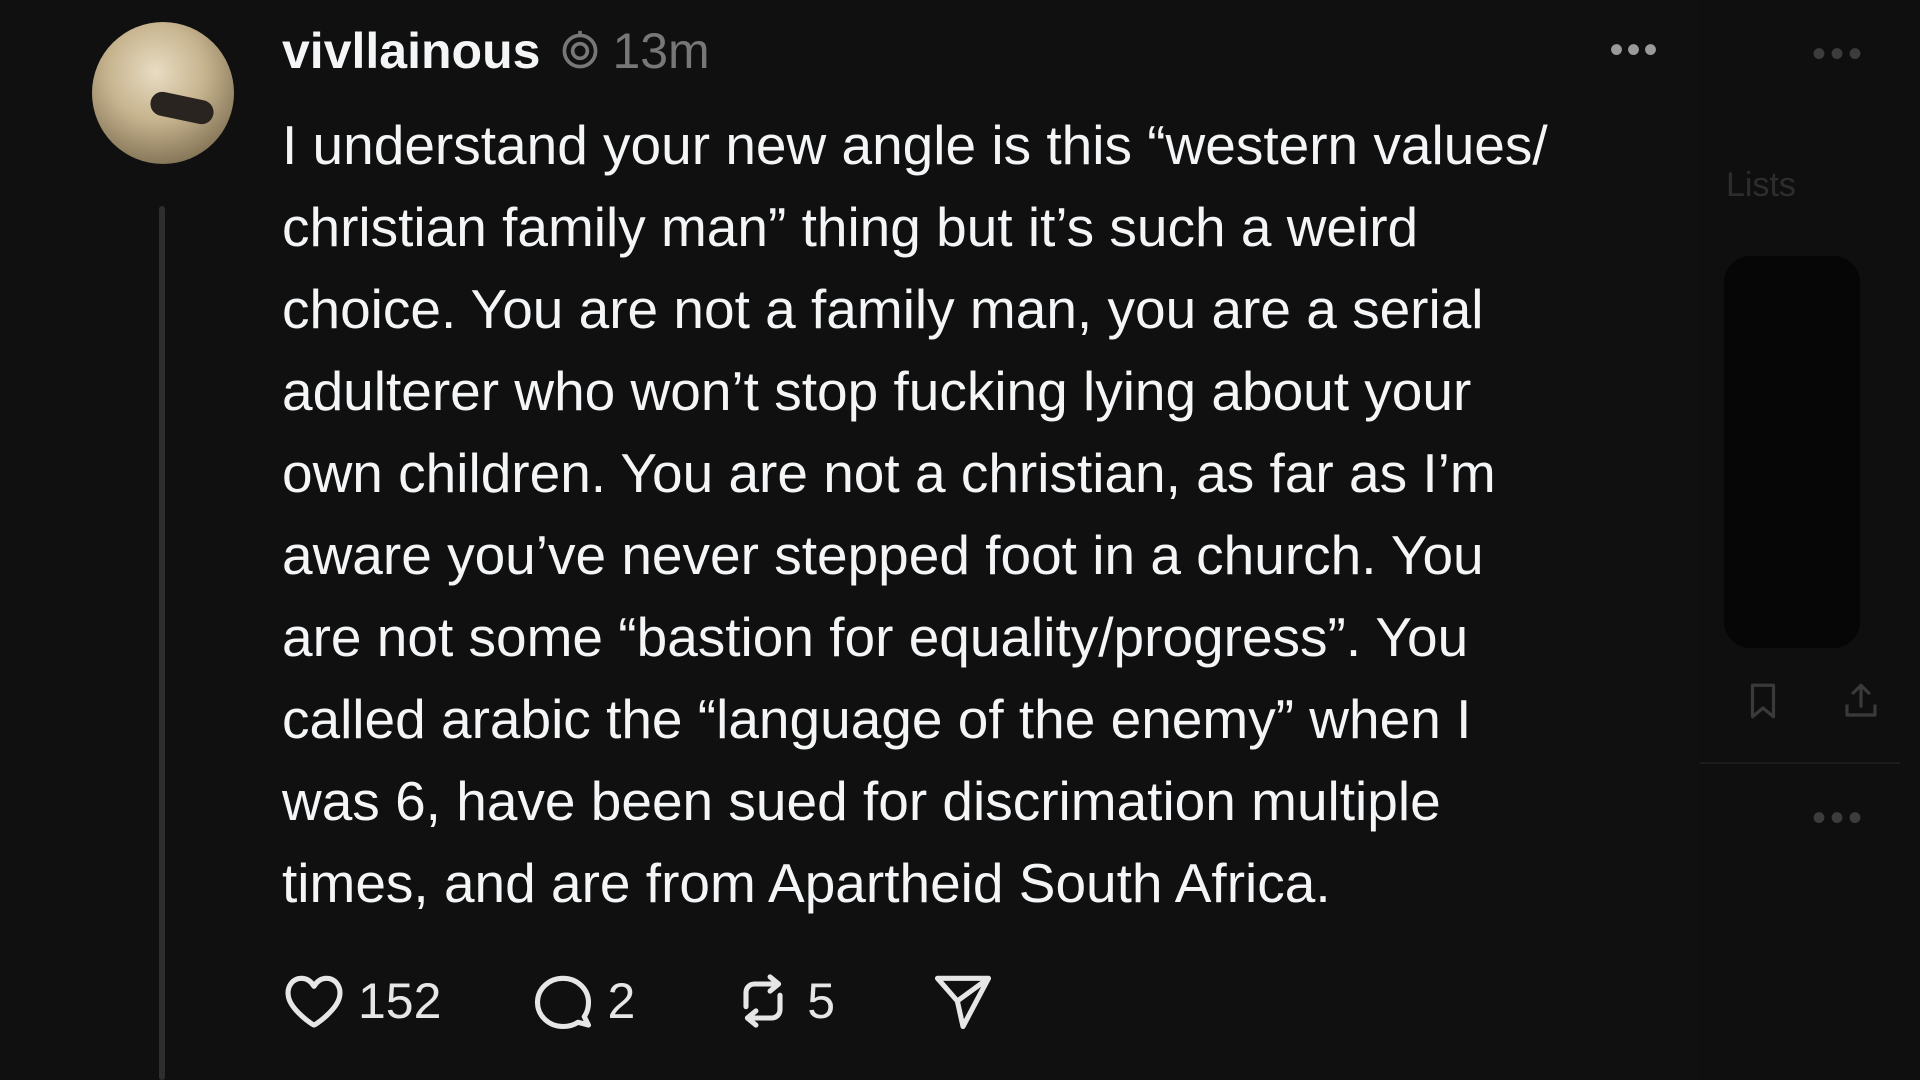 This screenshot has height=1080, width=1920. What do you see at coordinates (1812, 701) in the screenshot?
I see `right-actions` at bounding box center [1812, 701].